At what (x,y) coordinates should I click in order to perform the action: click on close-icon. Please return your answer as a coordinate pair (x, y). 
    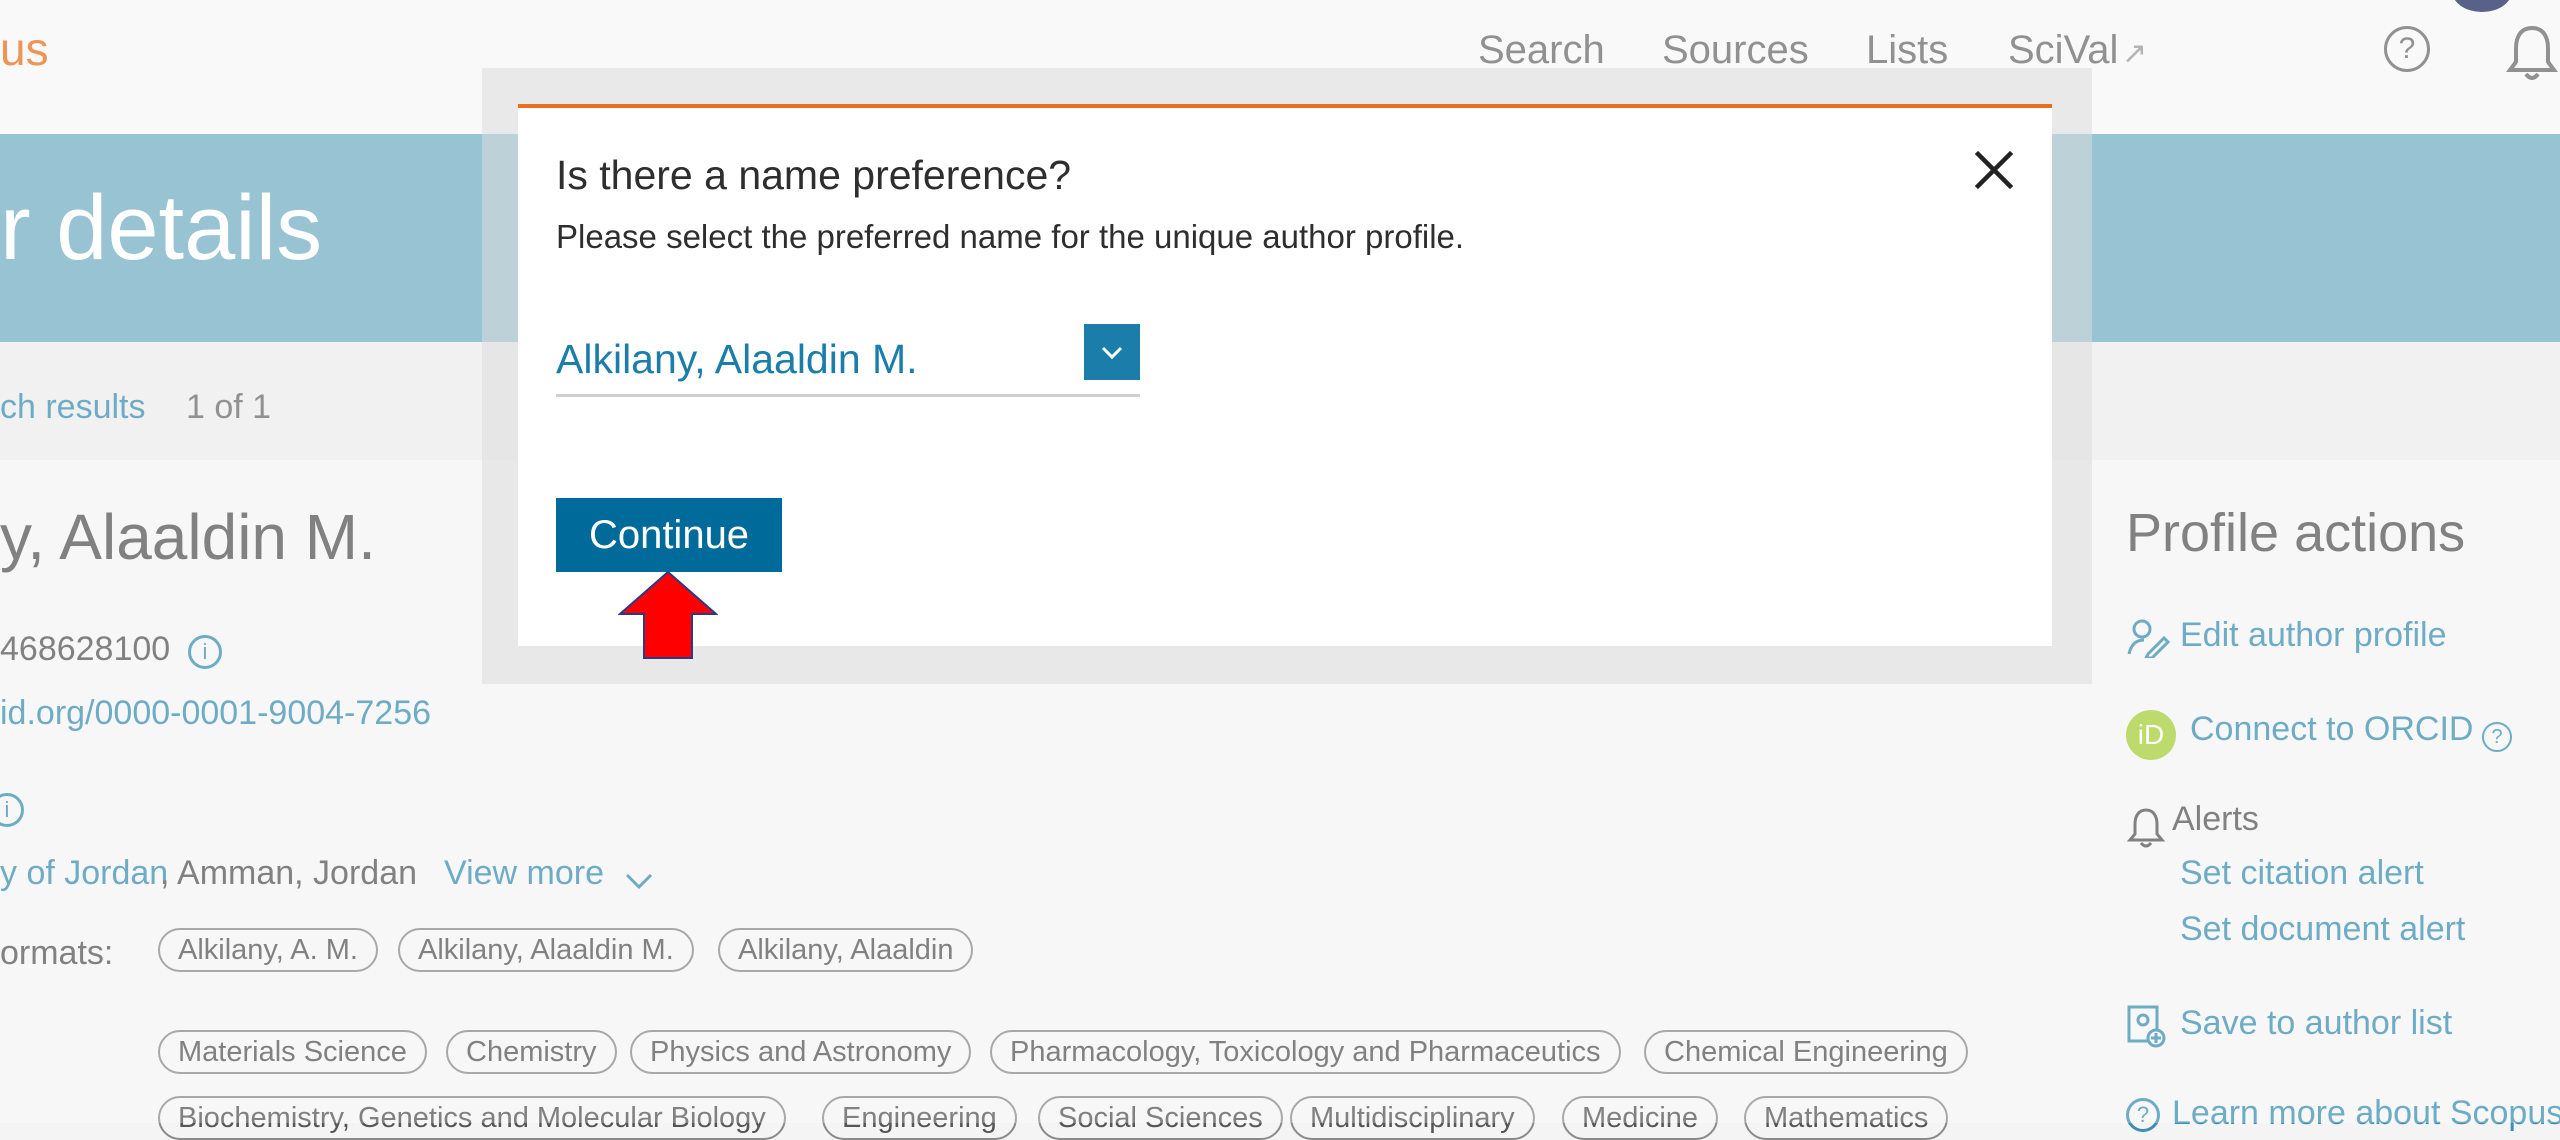
    Looking at the image, I should click on (1994, 170).